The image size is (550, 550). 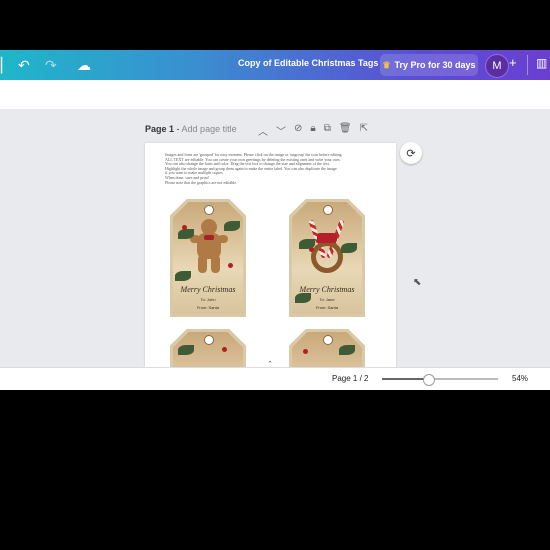 What do you see at coordinates (350, 378) in the screenshot?
I see `page-count: Page 1 / 2` at bounding box center [350, 378].